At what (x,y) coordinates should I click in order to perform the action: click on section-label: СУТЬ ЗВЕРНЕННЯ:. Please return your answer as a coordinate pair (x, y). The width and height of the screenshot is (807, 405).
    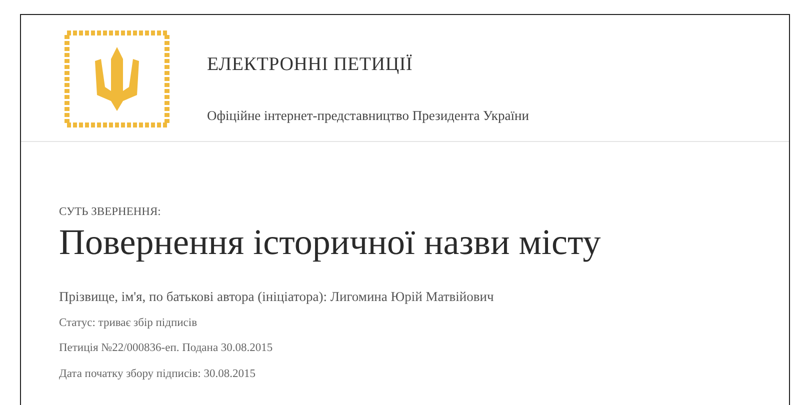
    Looking at the image, I should click on (110, 212).